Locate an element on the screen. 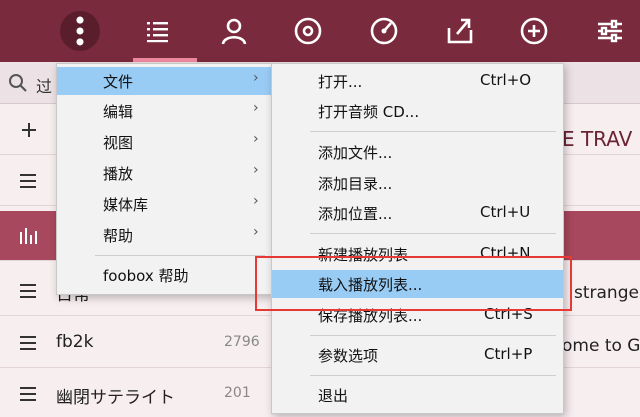 This screenshot has width=640, height=417. menu-item-help: 帮助 › is located at coordinates (164, 235).